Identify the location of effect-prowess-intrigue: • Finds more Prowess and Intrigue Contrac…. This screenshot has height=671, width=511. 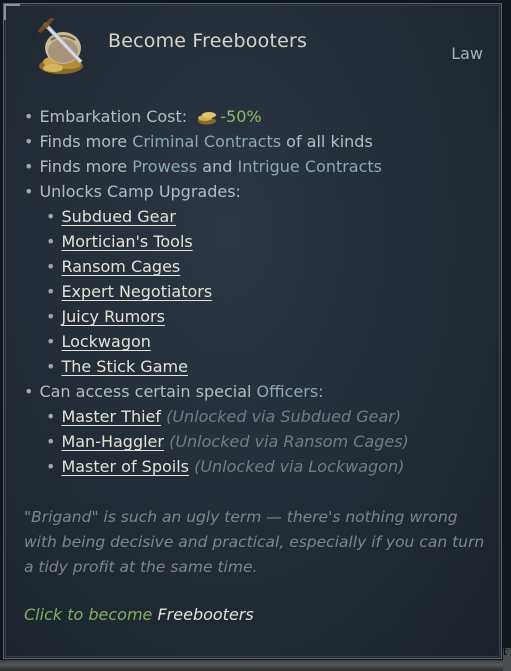
(203, 166).